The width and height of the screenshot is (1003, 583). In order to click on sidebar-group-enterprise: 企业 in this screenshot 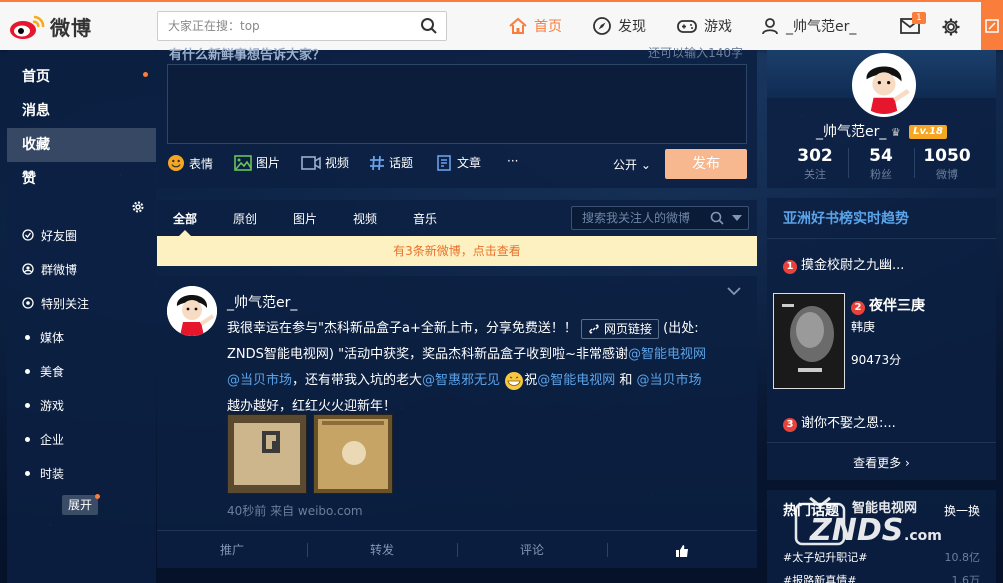, I will do `click(43, 439)`.